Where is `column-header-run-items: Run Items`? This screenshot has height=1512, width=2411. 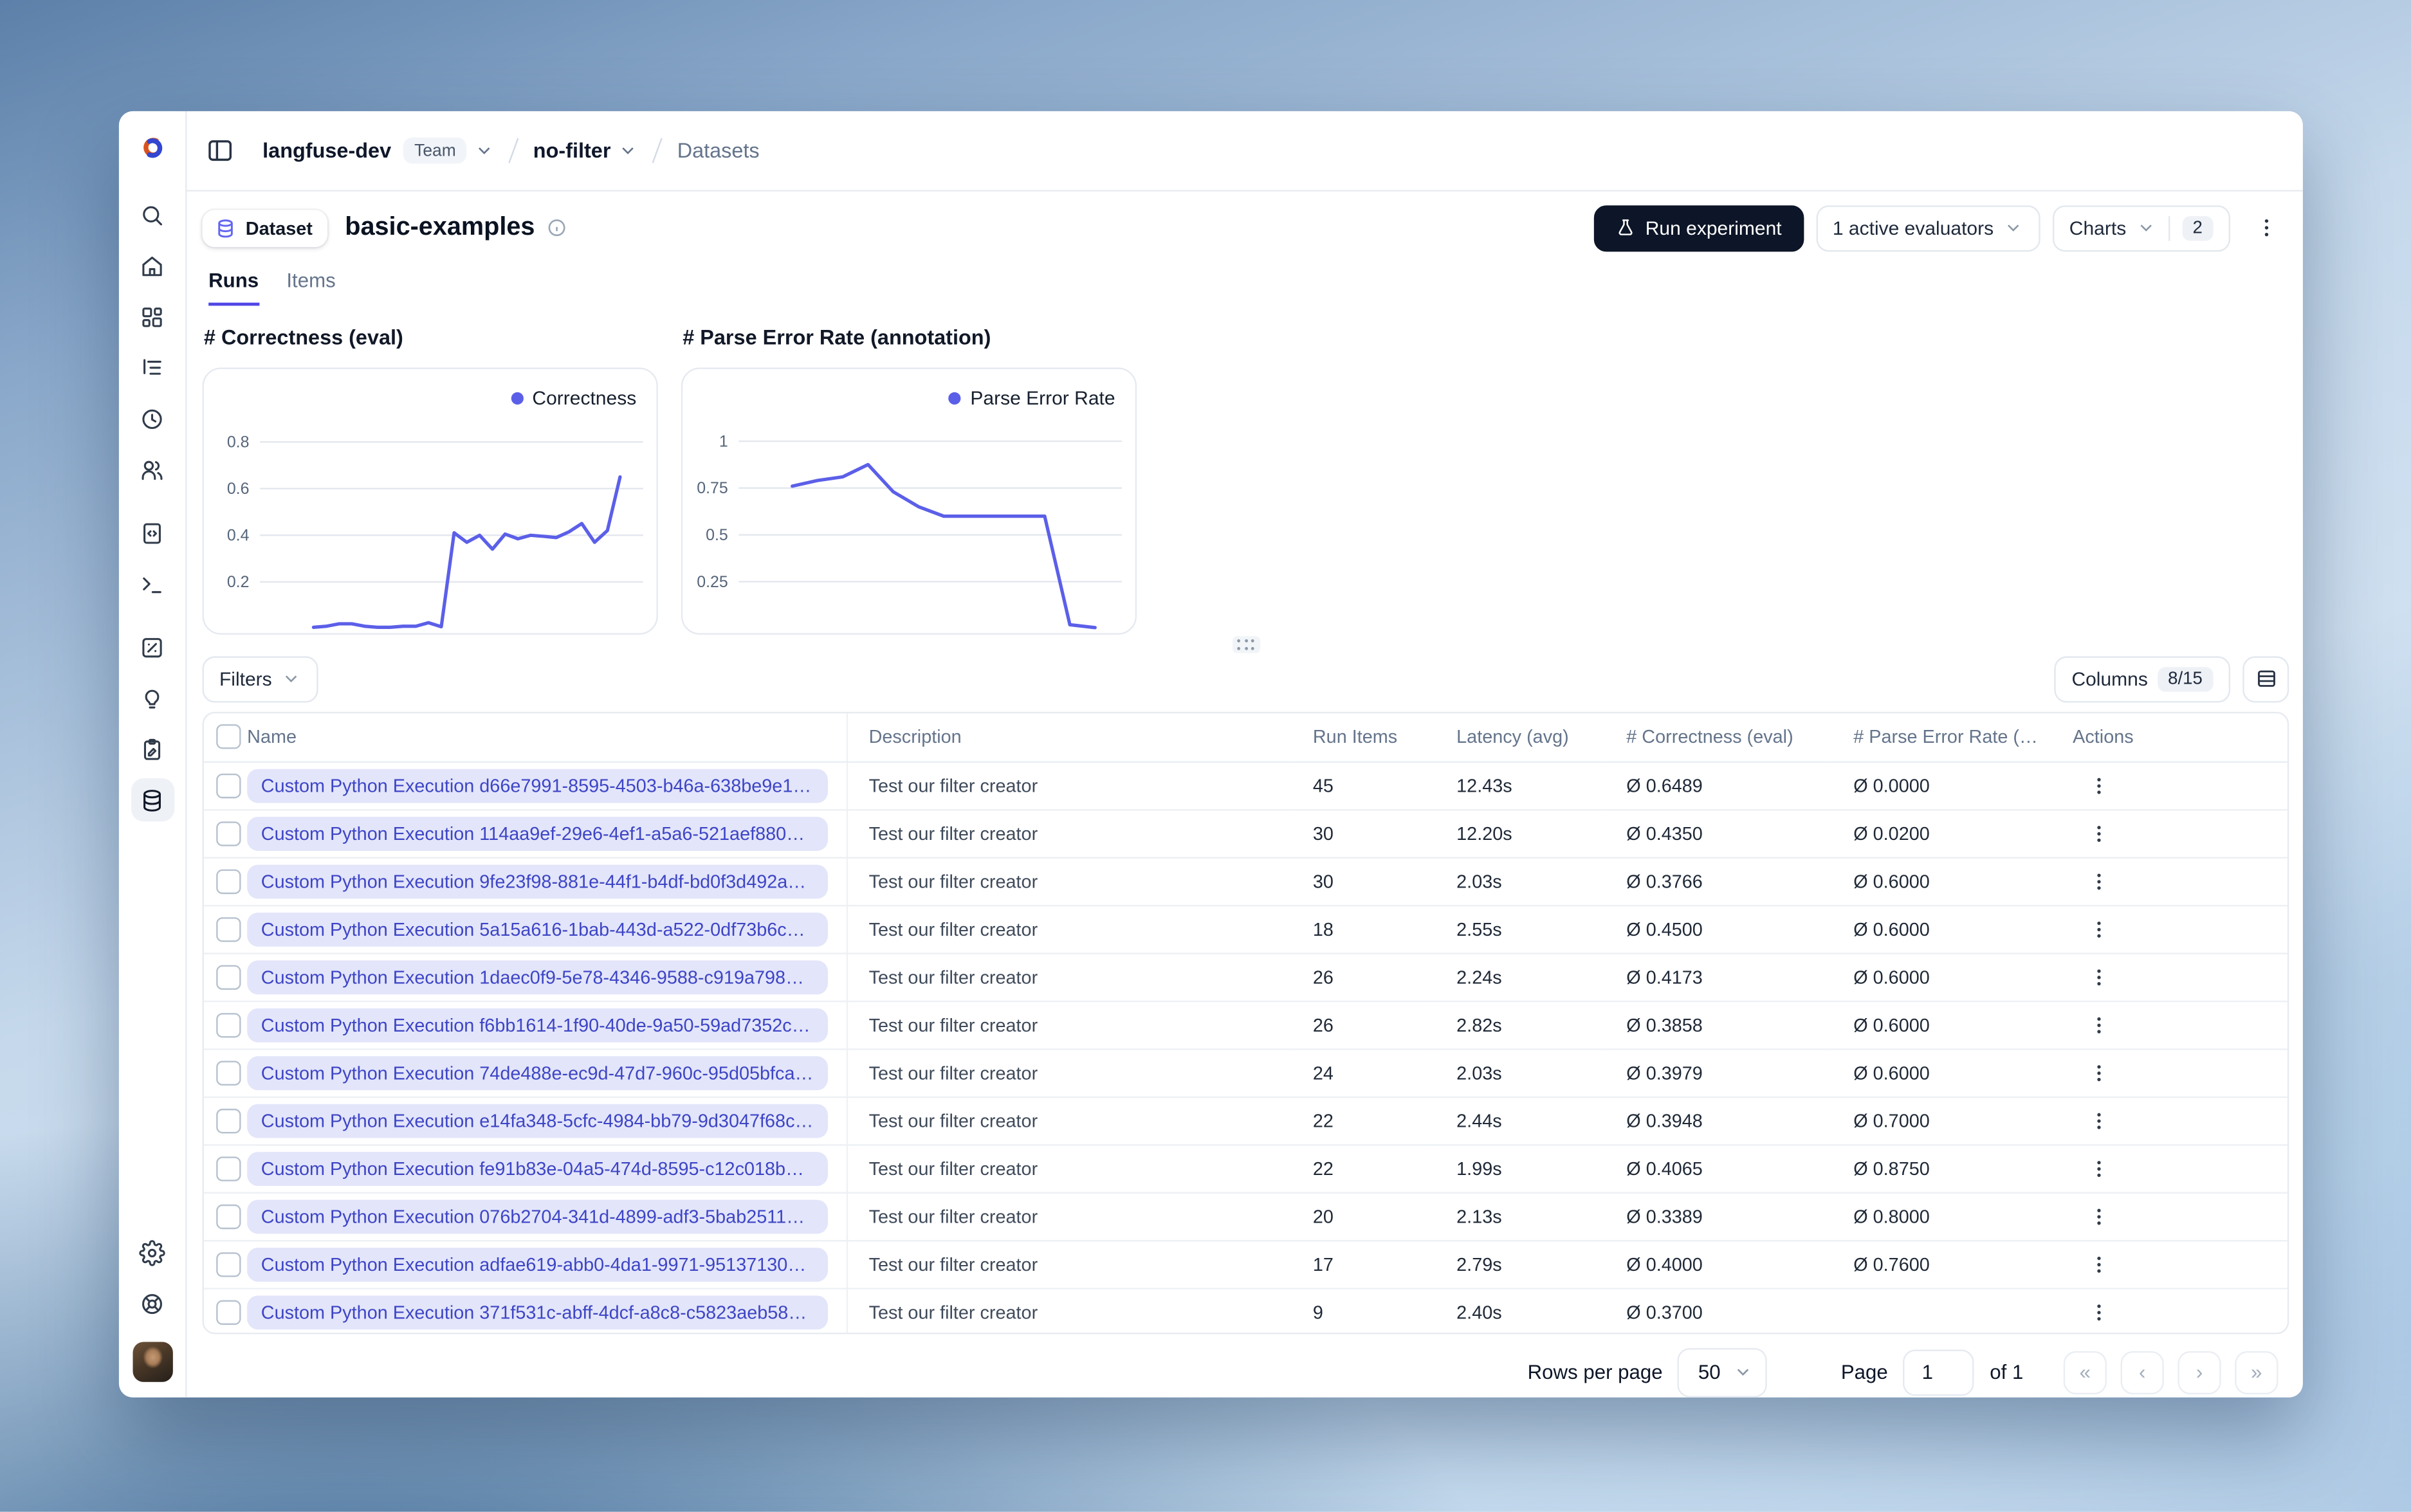 column-header-run-items: Run Items is located at coordinates (1363, 738).